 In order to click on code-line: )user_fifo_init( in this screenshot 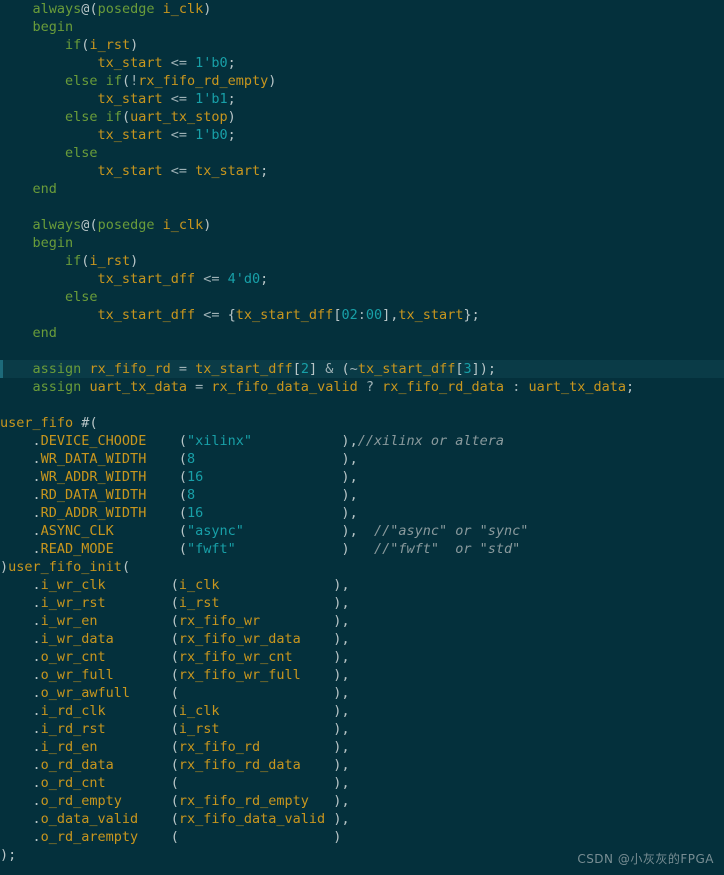, I will do `click(362, 567)`.